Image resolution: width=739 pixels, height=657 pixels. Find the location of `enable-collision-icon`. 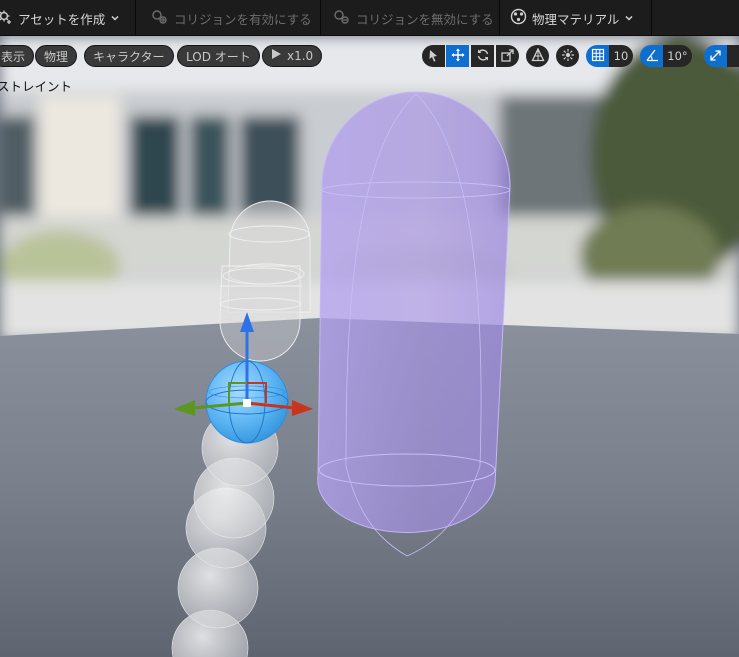

enable-collision-icon is located at coordinates (160, 18).